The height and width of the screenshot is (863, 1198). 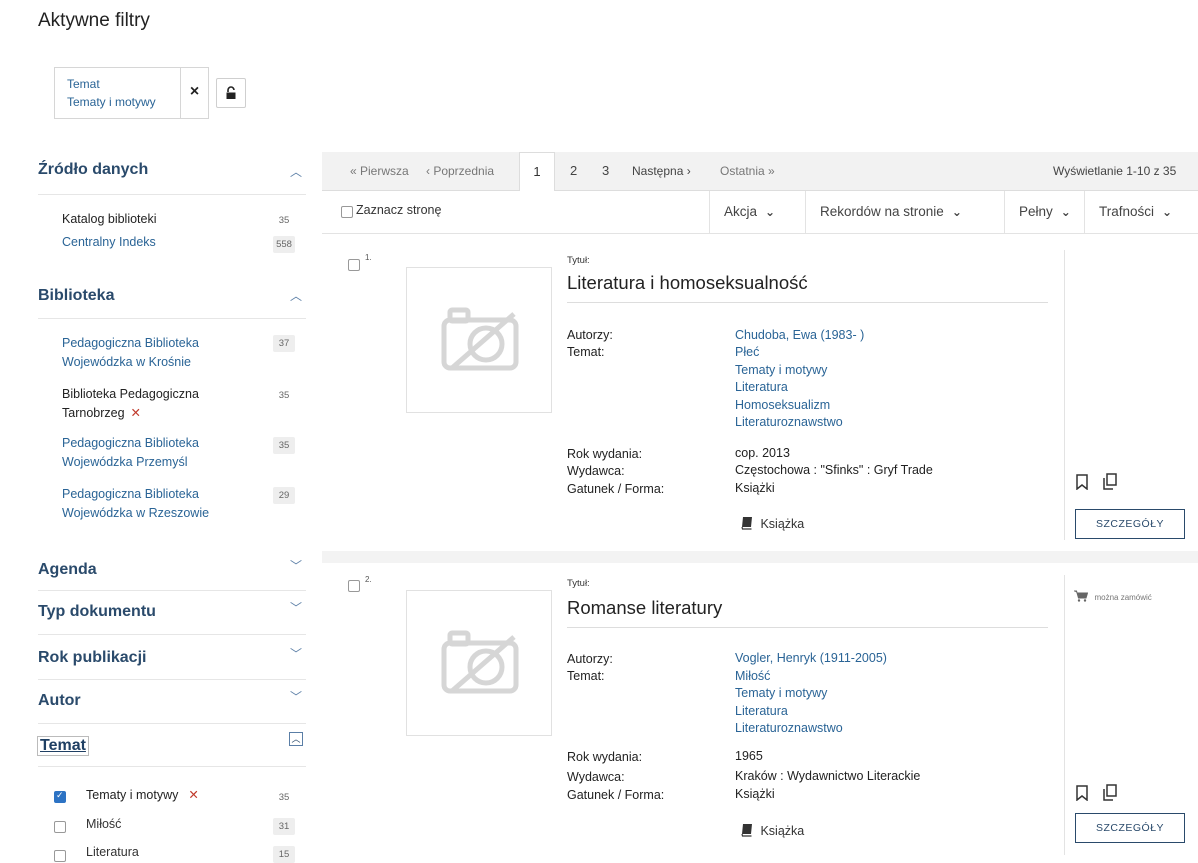 What do you see at coordinates (103, 824) in the screenshot?
I see `facet-item-milosc: Miłość` at bounding box center [103, 824].